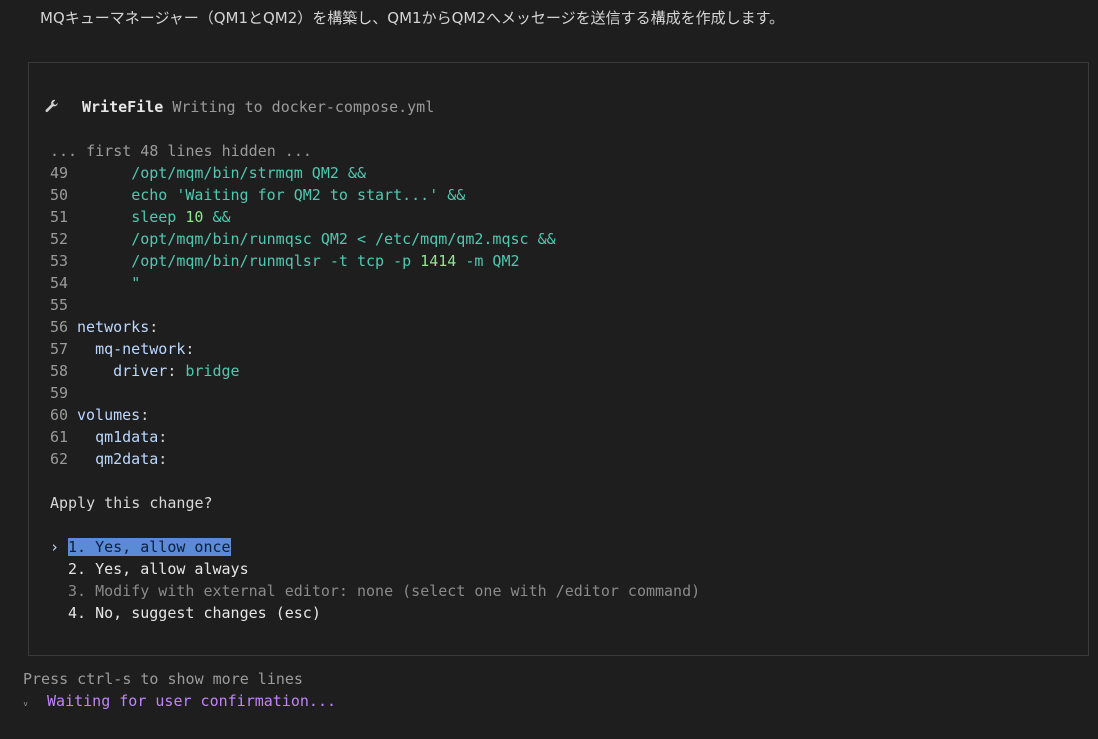  I want to click on code-line: 56 networks:, so click(303, 327).